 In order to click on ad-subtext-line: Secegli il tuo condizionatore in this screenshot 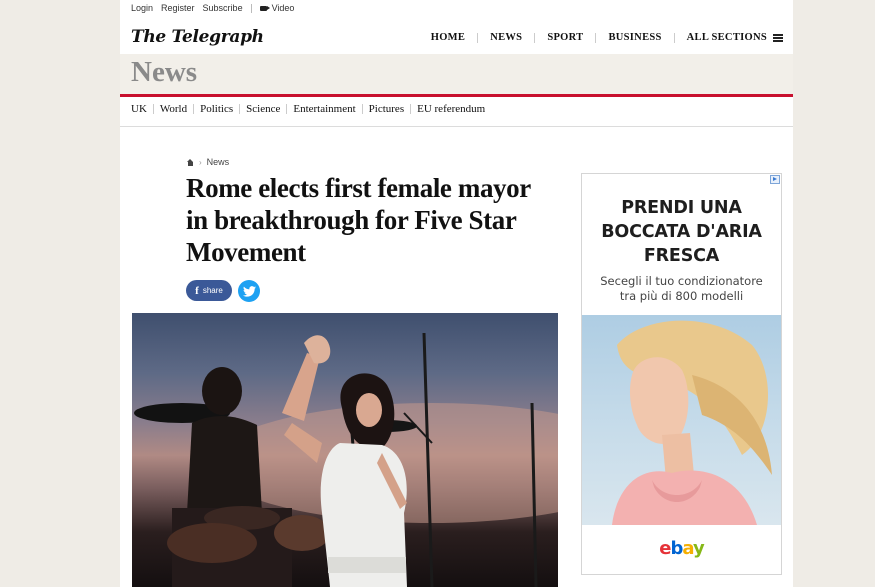, I will do `click(681, 281)`.